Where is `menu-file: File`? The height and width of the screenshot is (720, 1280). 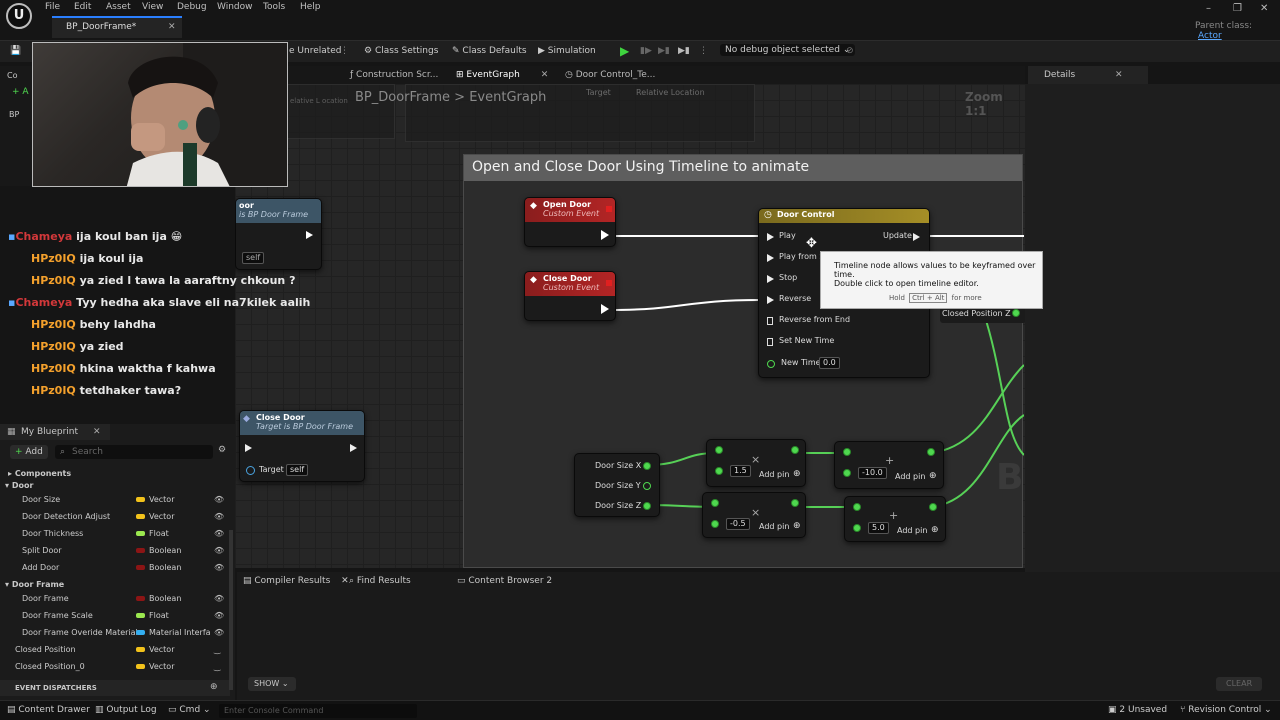 menu-file: File is located at coordinates (52, 7).